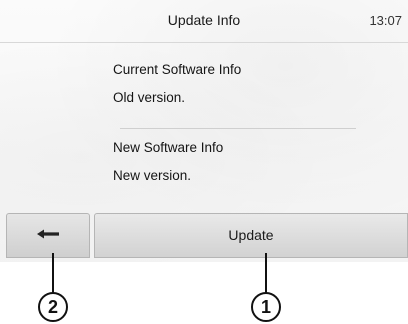 The image size is (408, 324). Describe the element at coordinates (53, 273) in the screenshot. I see `callout-2-line` at that location.